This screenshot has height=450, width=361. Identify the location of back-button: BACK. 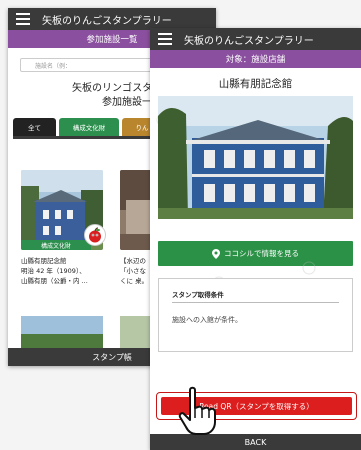
(255, 442).